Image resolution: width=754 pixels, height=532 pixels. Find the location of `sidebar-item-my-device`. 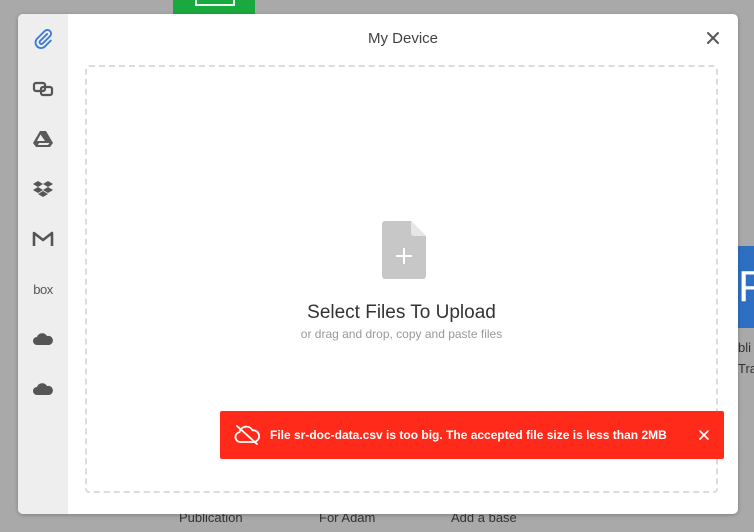

sidebar-item-my-device is located at coordinates (43, 39).